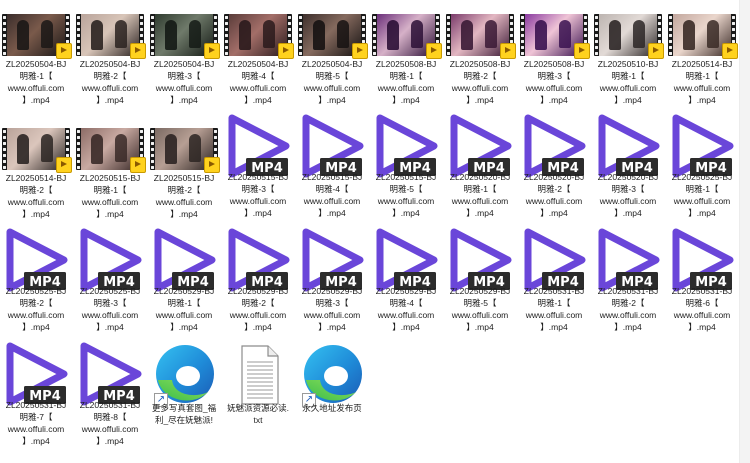  What do you see at coordinates (110, 284) in the screenshot?
I see `file-item: MP4 ZL20250525-BJ 明雅-3【 www.offuli.com 】.mp4` at bounding box center [110, 284].